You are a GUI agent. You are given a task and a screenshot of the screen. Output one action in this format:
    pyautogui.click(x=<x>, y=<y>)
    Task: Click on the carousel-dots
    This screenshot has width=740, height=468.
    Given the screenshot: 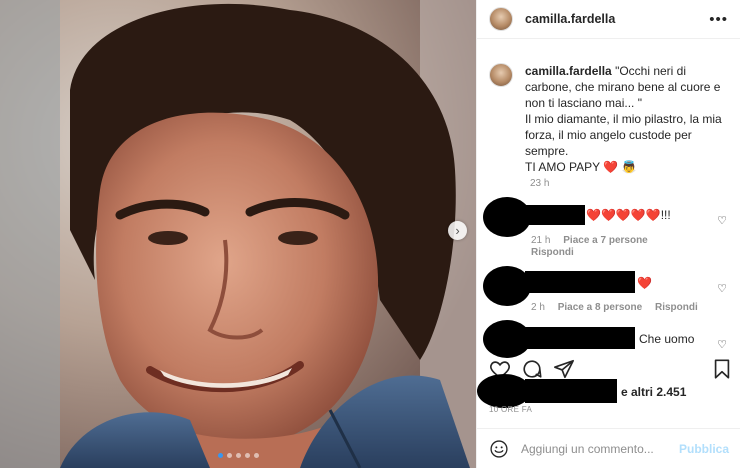 What is the action you would take?
    pyautogui.click(x=238, y=455)
    